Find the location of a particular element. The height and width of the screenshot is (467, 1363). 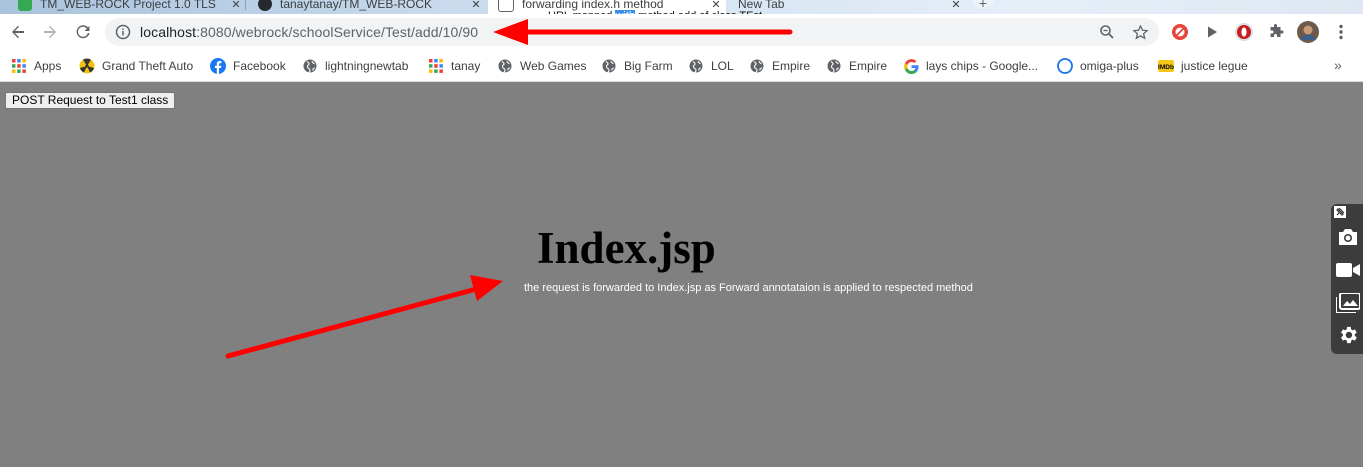

imdb-icon: IMDb is located at coordinates (1166, 66).